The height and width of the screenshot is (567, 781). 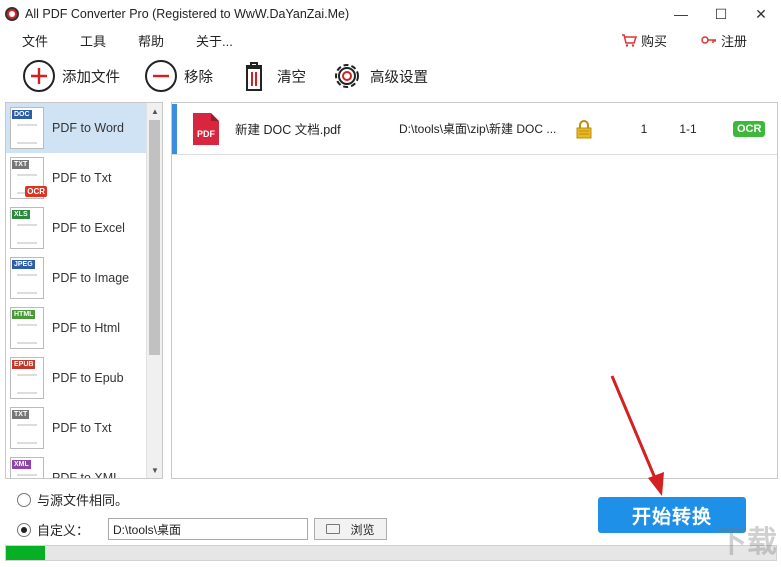 I want to click on minimize-button: —, so click(x=681, y=14).